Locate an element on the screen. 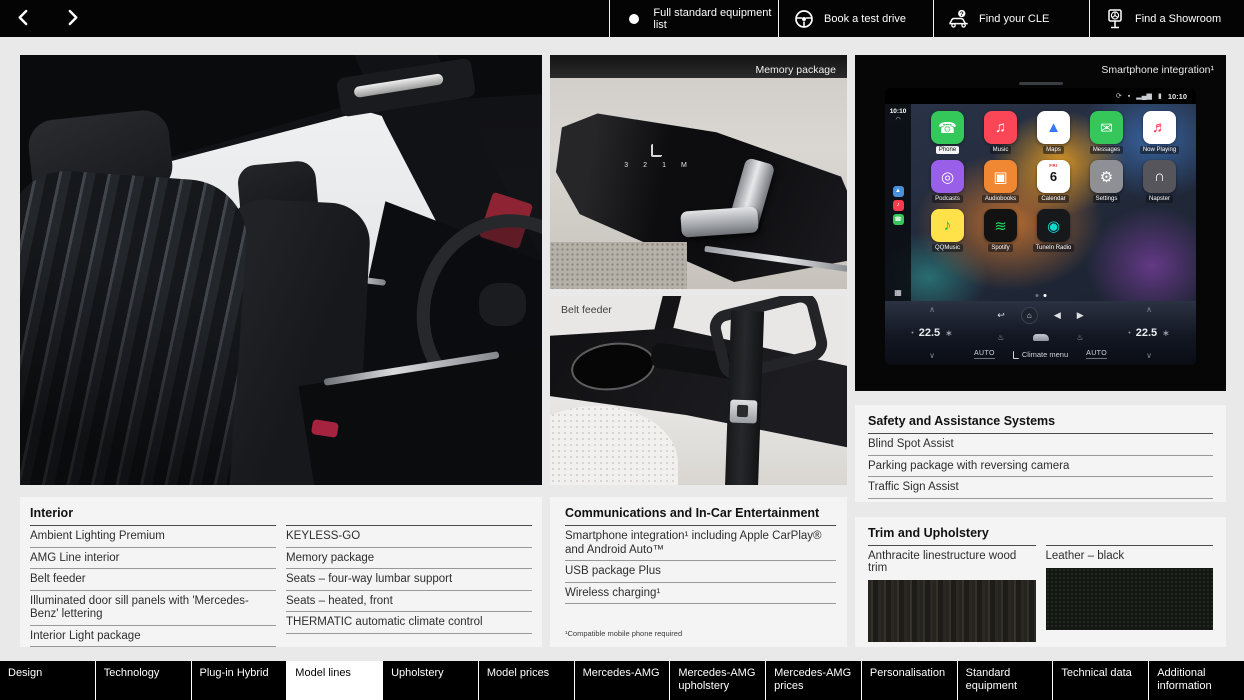 The image size is (1244, 700). prev-page-button is located at coordinates (22, 19).